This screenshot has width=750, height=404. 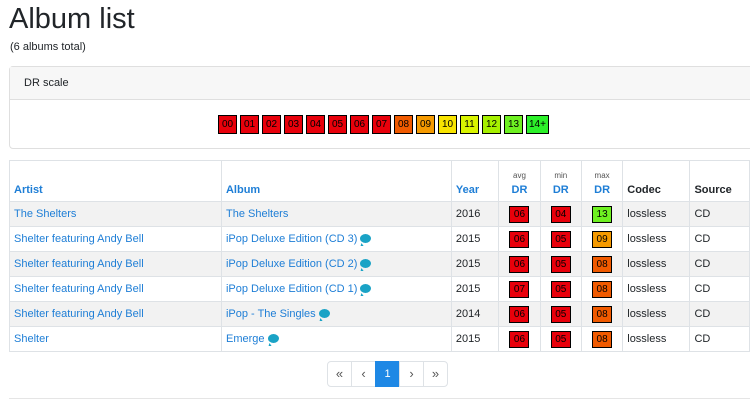 I want to click on album-link: iPop - The Singles, so click(x=271, y=314).